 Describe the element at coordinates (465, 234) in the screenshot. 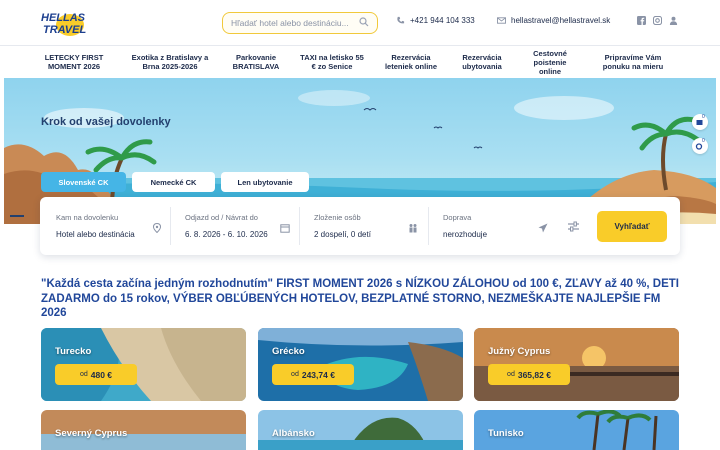

I see `transport-value: nerozhoduje` at that location.